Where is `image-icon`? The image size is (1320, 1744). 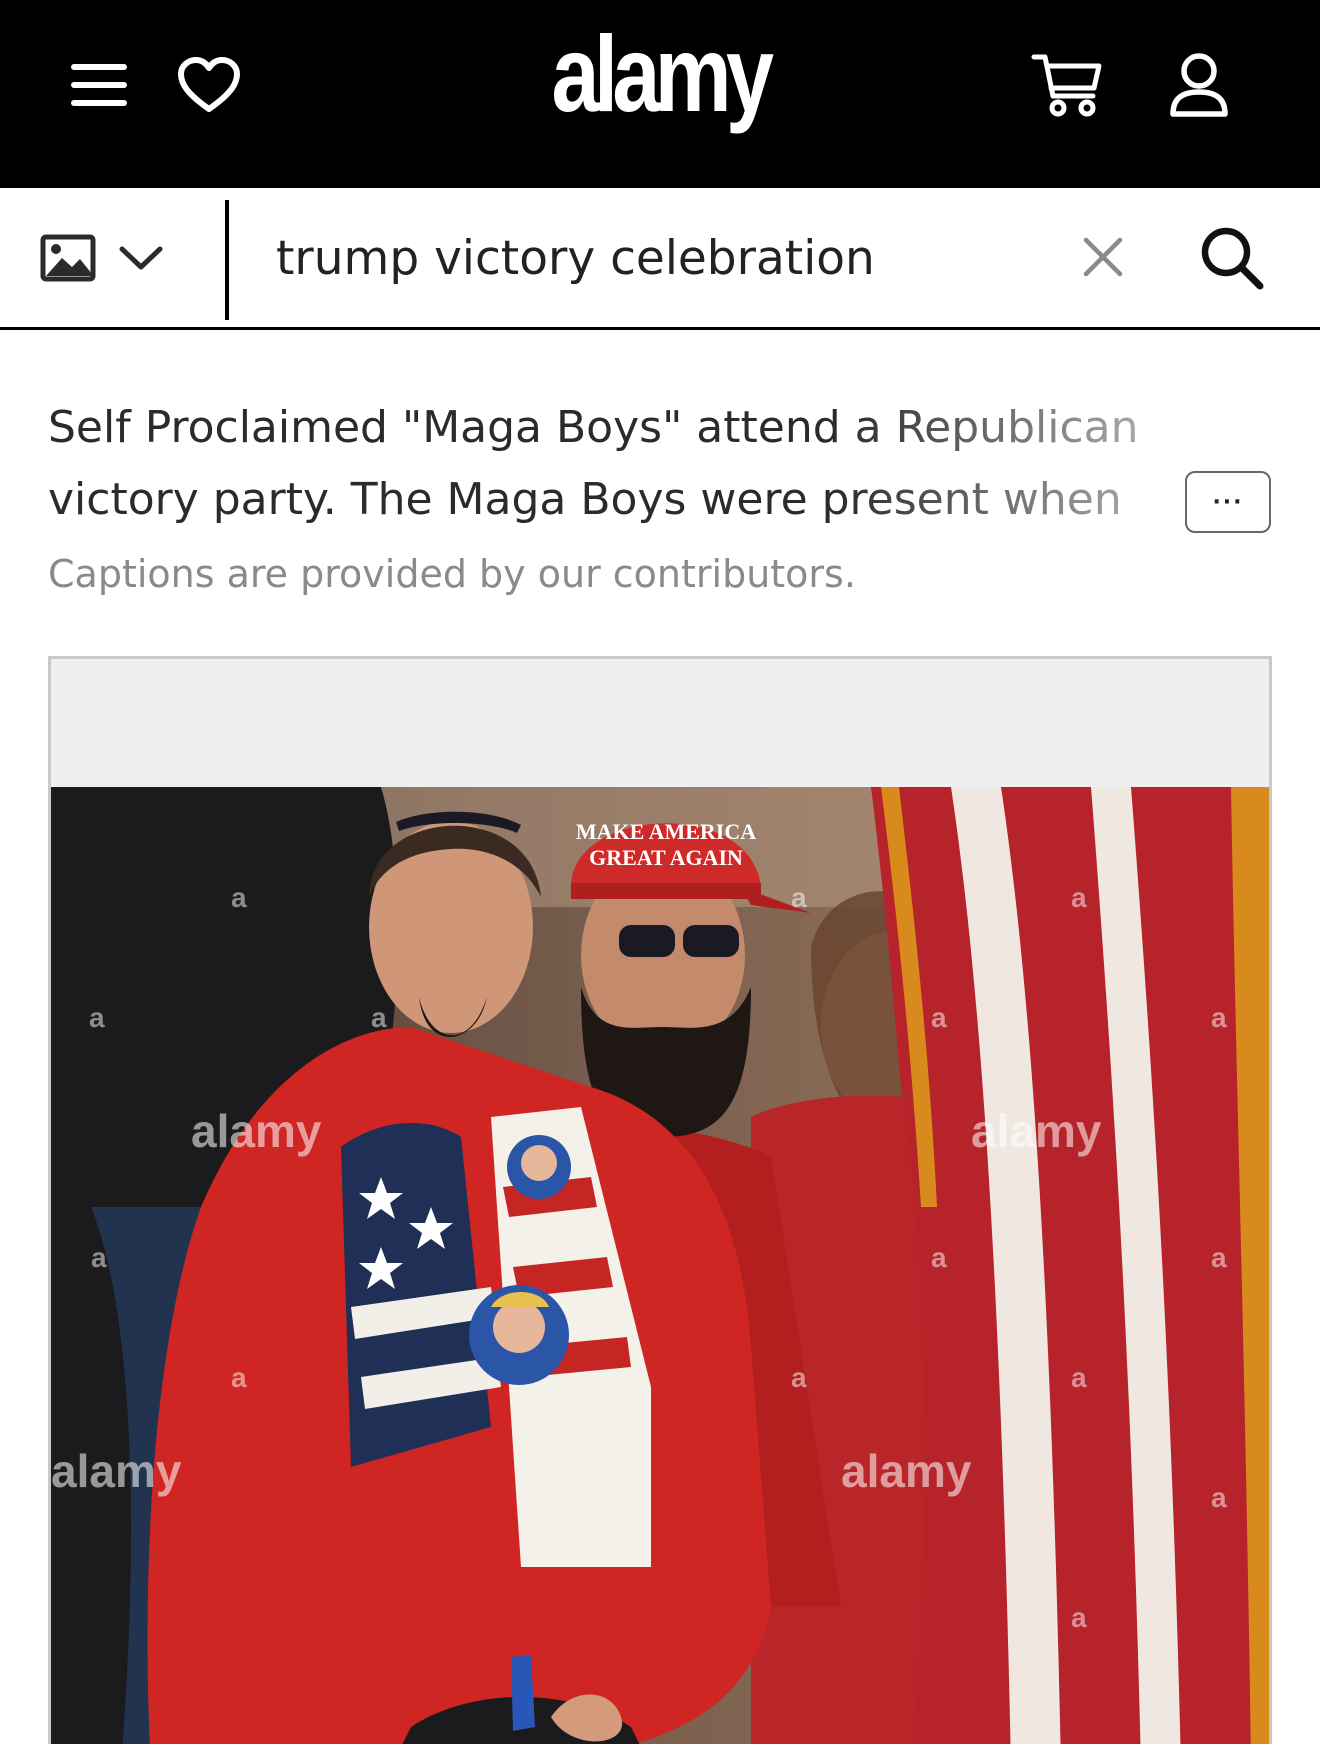
image-icon is located at coordinates (68, 260).